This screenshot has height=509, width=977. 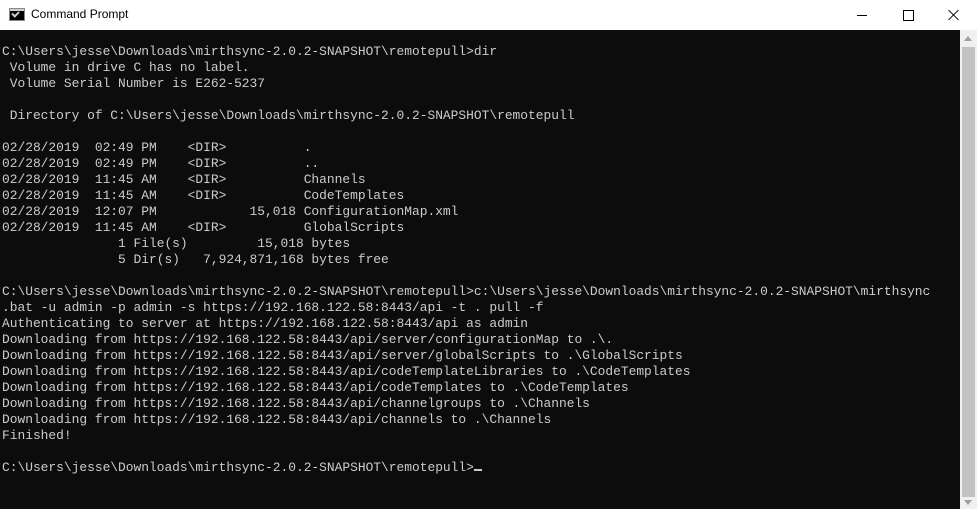 I want to click on cmd-icon, so click(x=17, y=14).